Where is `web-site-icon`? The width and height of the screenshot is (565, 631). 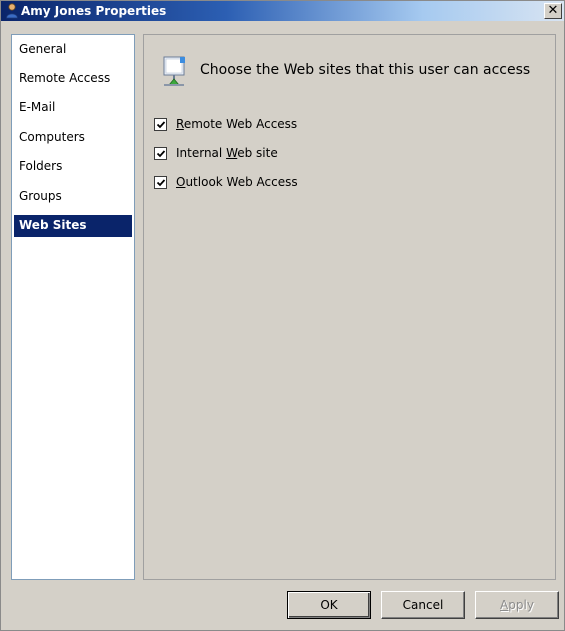
web-site-icon is located at coordinates (174, 71).